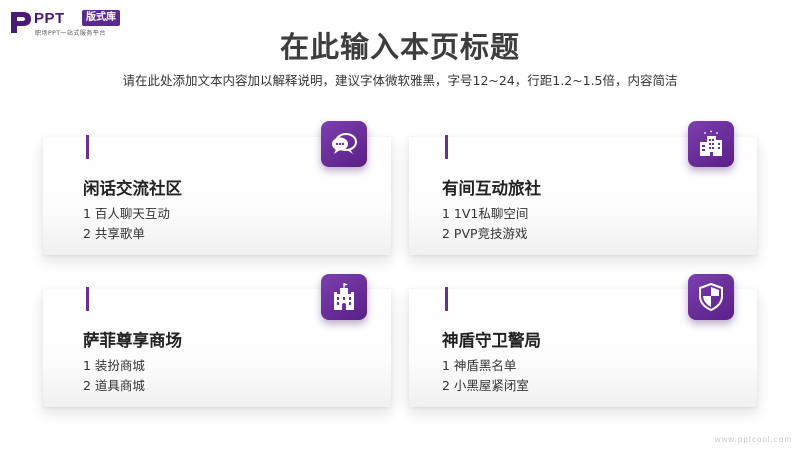  What do you see at coordinates (479, 365) in the screenshot?
I see `card-item: 1 神盾黑名单` at bounding box center [479, 365].